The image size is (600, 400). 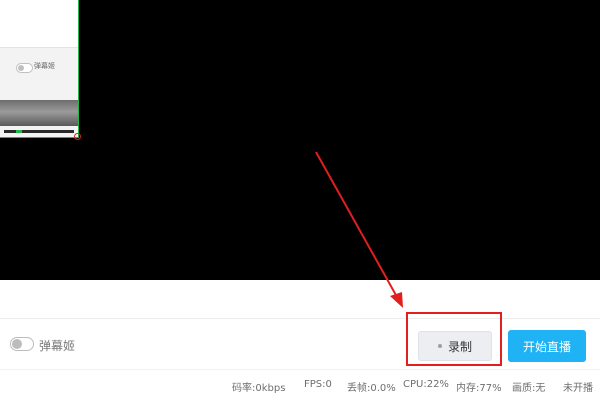 I want to click on status-fps: FPS:0, so click(x=318, y=384).